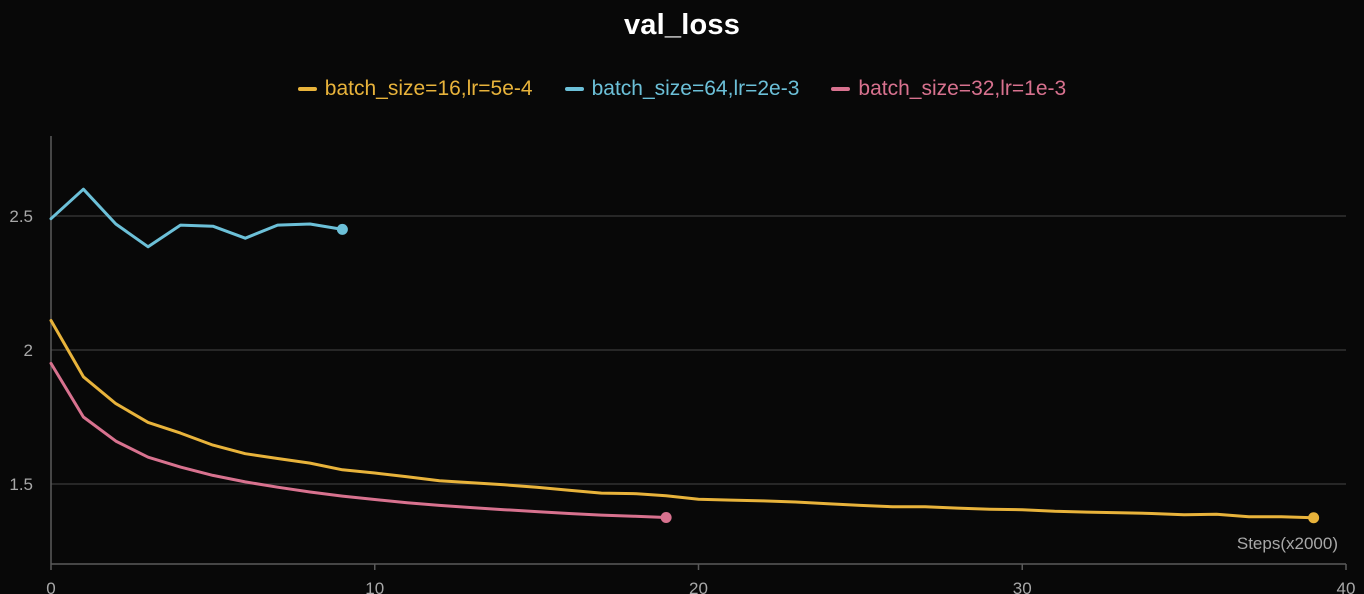 The image size is (1364, 594). I want to click on x-tick-label: 30, so click(1022, 586).